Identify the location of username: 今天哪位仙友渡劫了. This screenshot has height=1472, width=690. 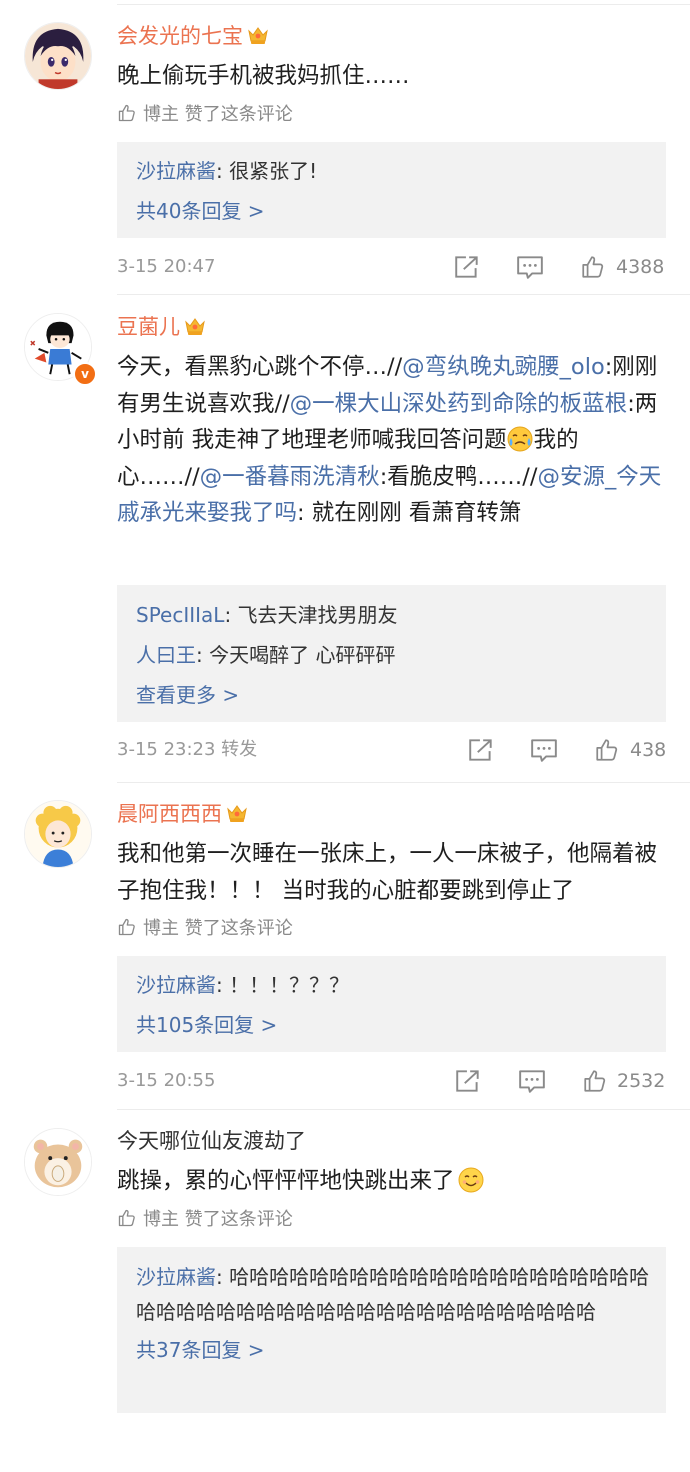
(211, 1141).